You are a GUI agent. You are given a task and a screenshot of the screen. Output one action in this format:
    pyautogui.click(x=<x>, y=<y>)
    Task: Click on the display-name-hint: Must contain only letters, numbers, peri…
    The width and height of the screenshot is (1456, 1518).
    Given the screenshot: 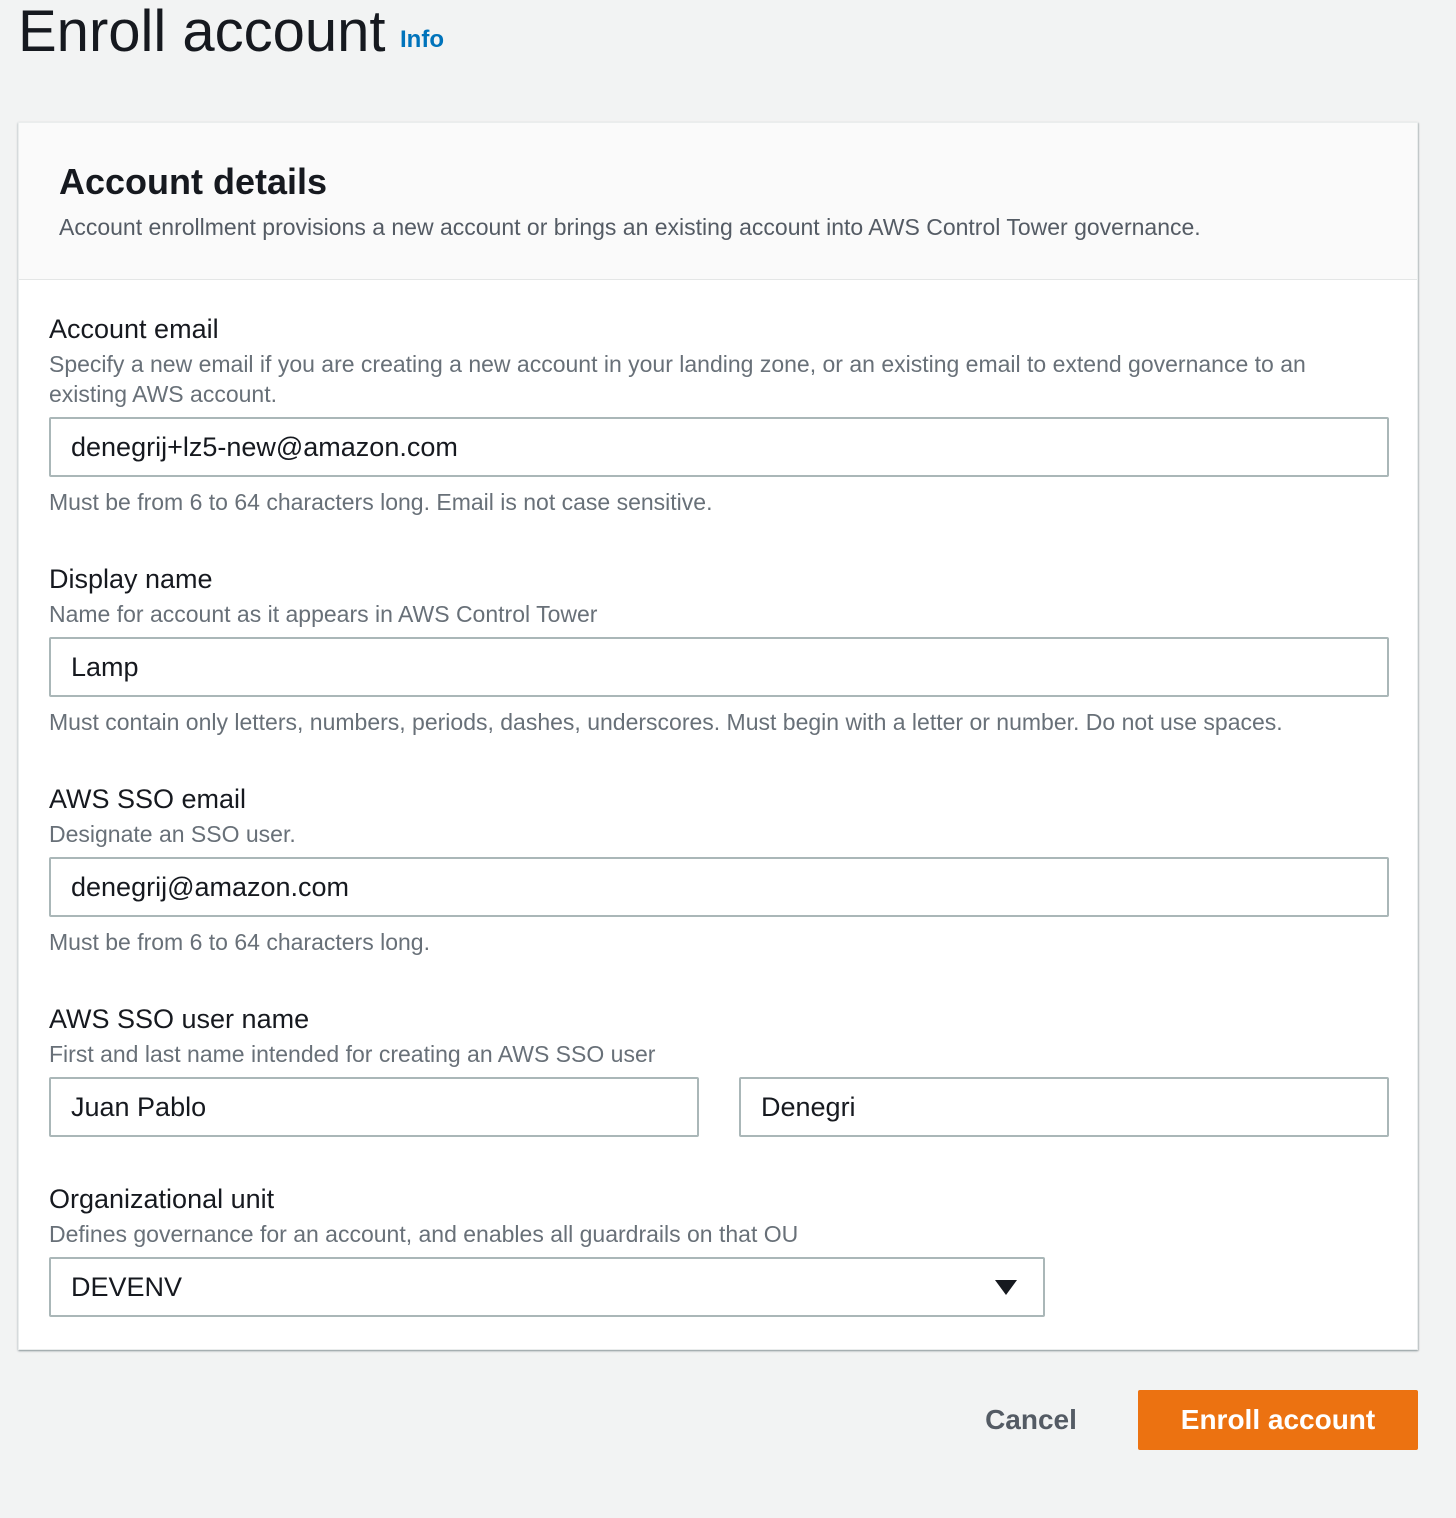 What is the action you would take?
    pyautogui.click(x=666, y=722)
    